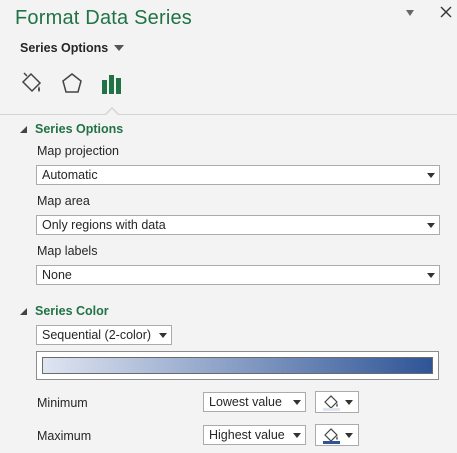  I want to click on map-area-value: Only regions with data, so click(104, 225).